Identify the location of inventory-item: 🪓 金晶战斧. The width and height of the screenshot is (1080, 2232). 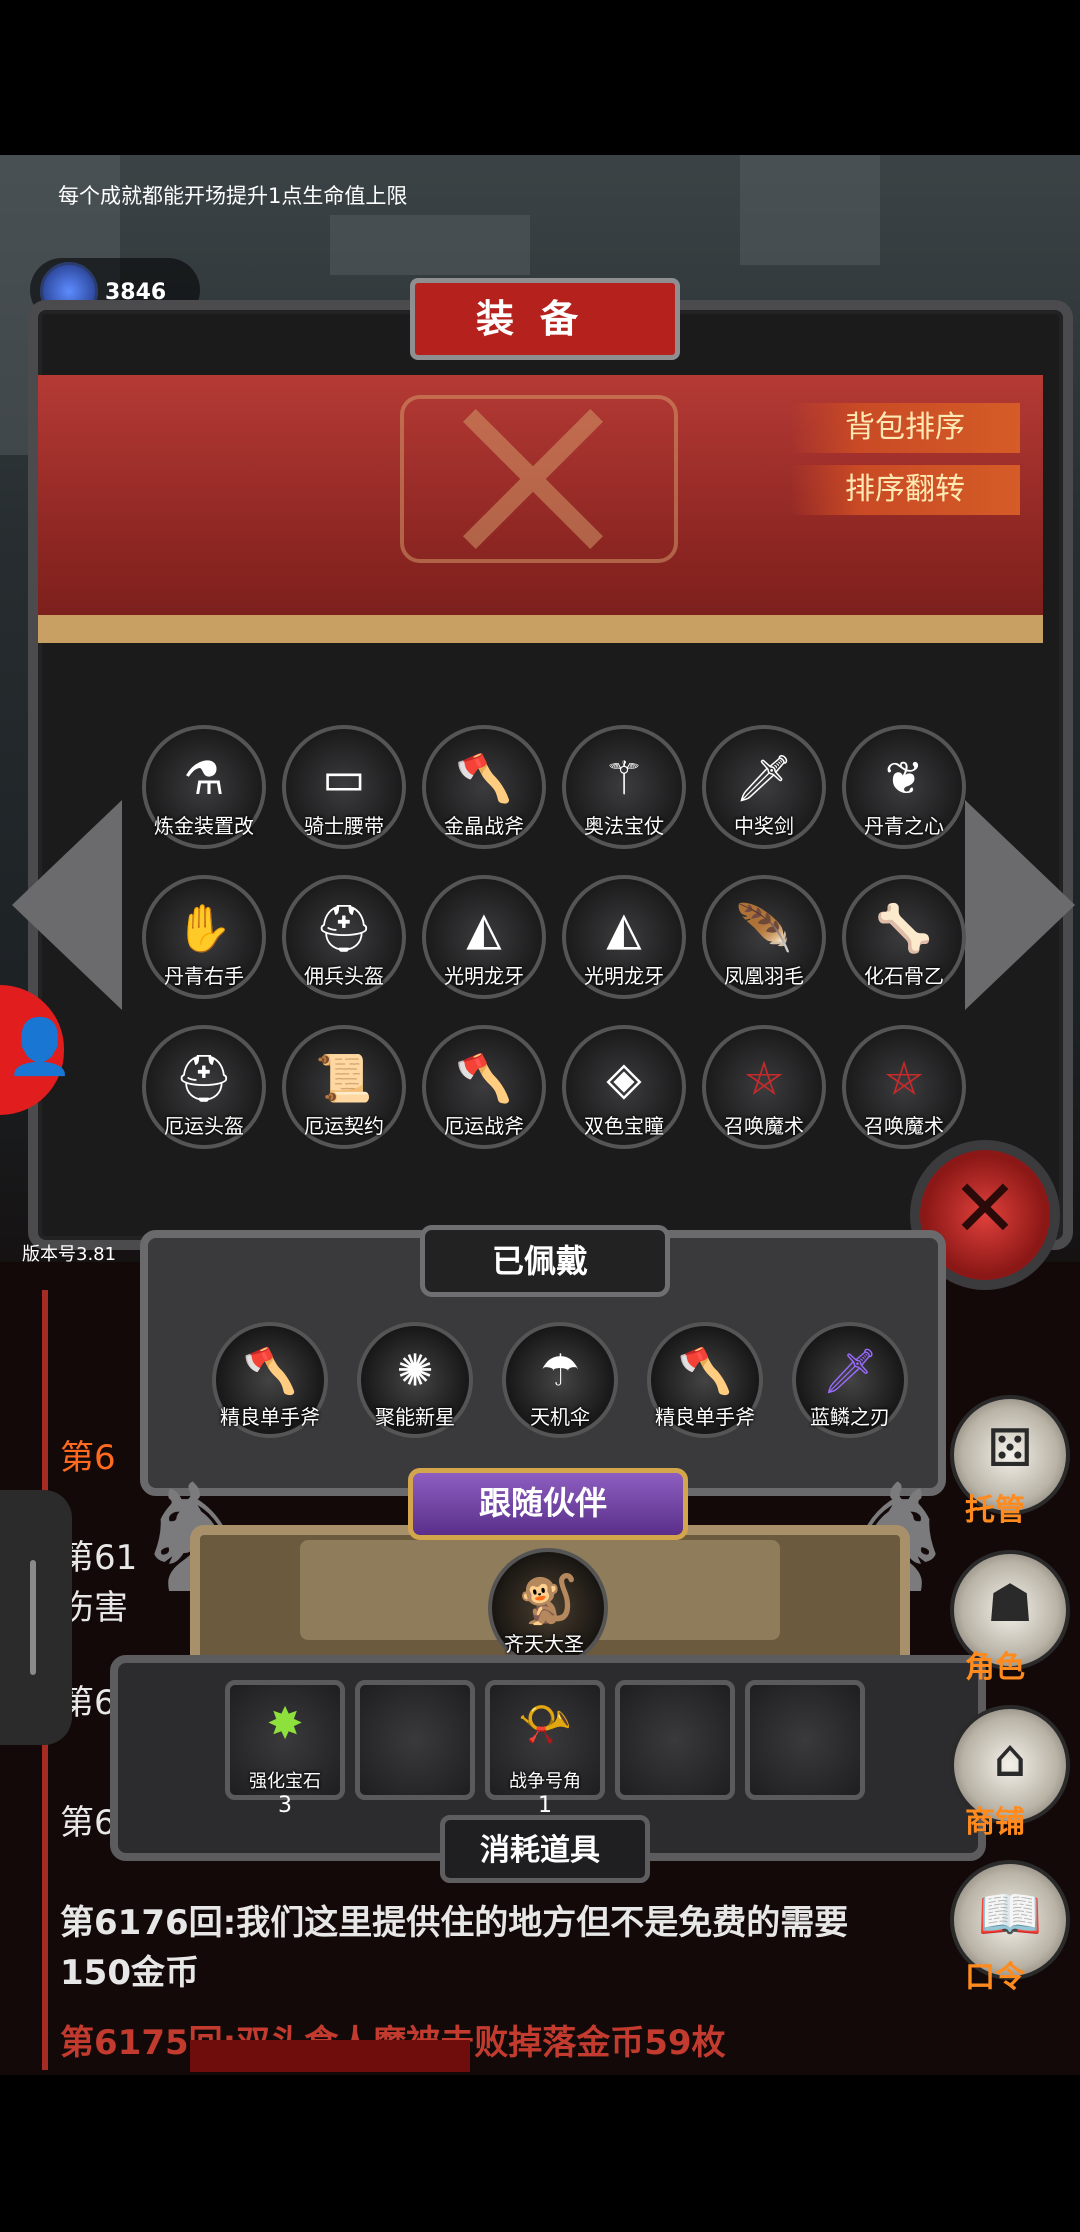
(484, 787).